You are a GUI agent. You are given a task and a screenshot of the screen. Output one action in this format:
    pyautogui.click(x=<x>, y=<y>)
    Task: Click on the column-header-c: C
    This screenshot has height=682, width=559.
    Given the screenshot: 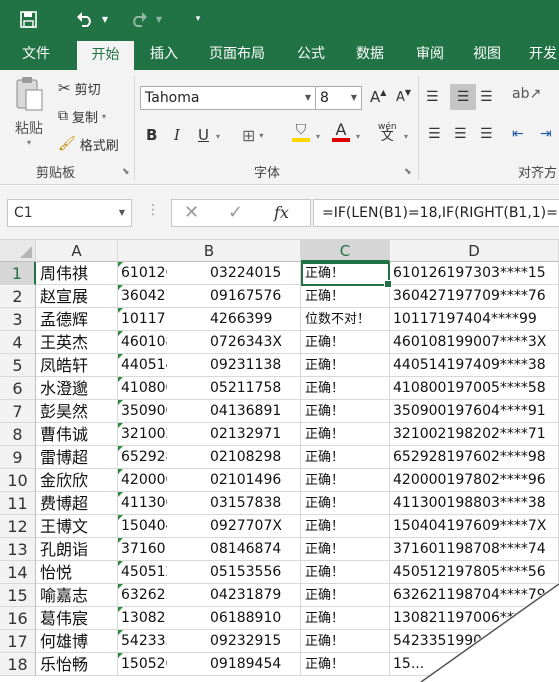 What is the action you would take?
    pyautogui.click(x=345, y=251)
    